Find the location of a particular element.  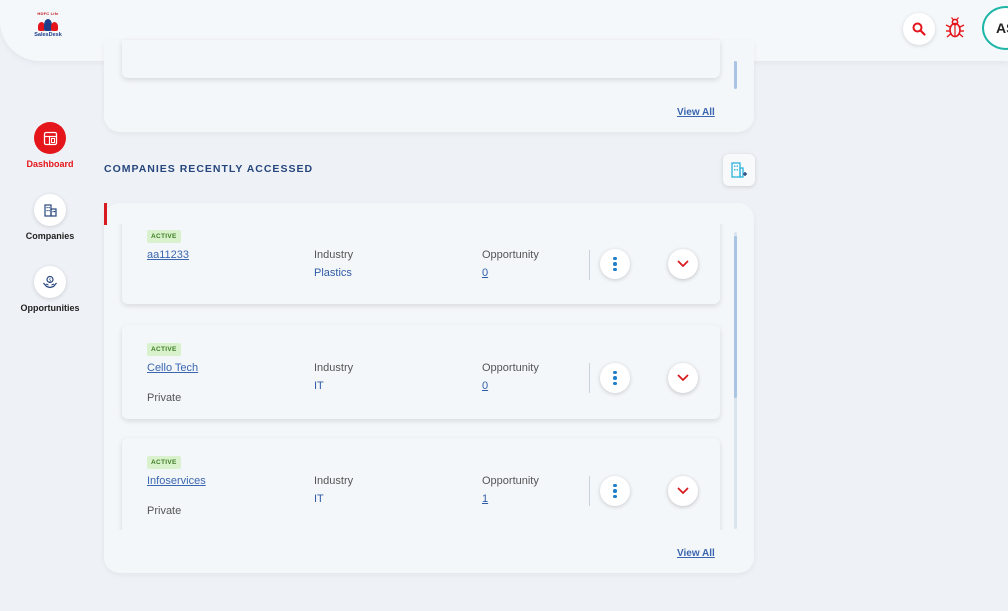

dashboard-icon is located at coordinates (50, 138).